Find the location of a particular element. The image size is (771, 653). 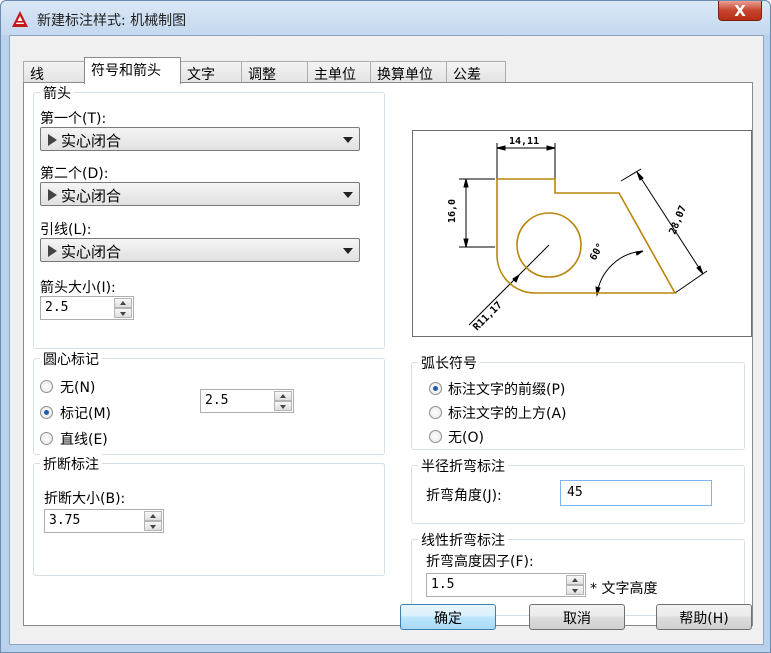

tab-fit: 调整 is located at coordinates (274, 72).